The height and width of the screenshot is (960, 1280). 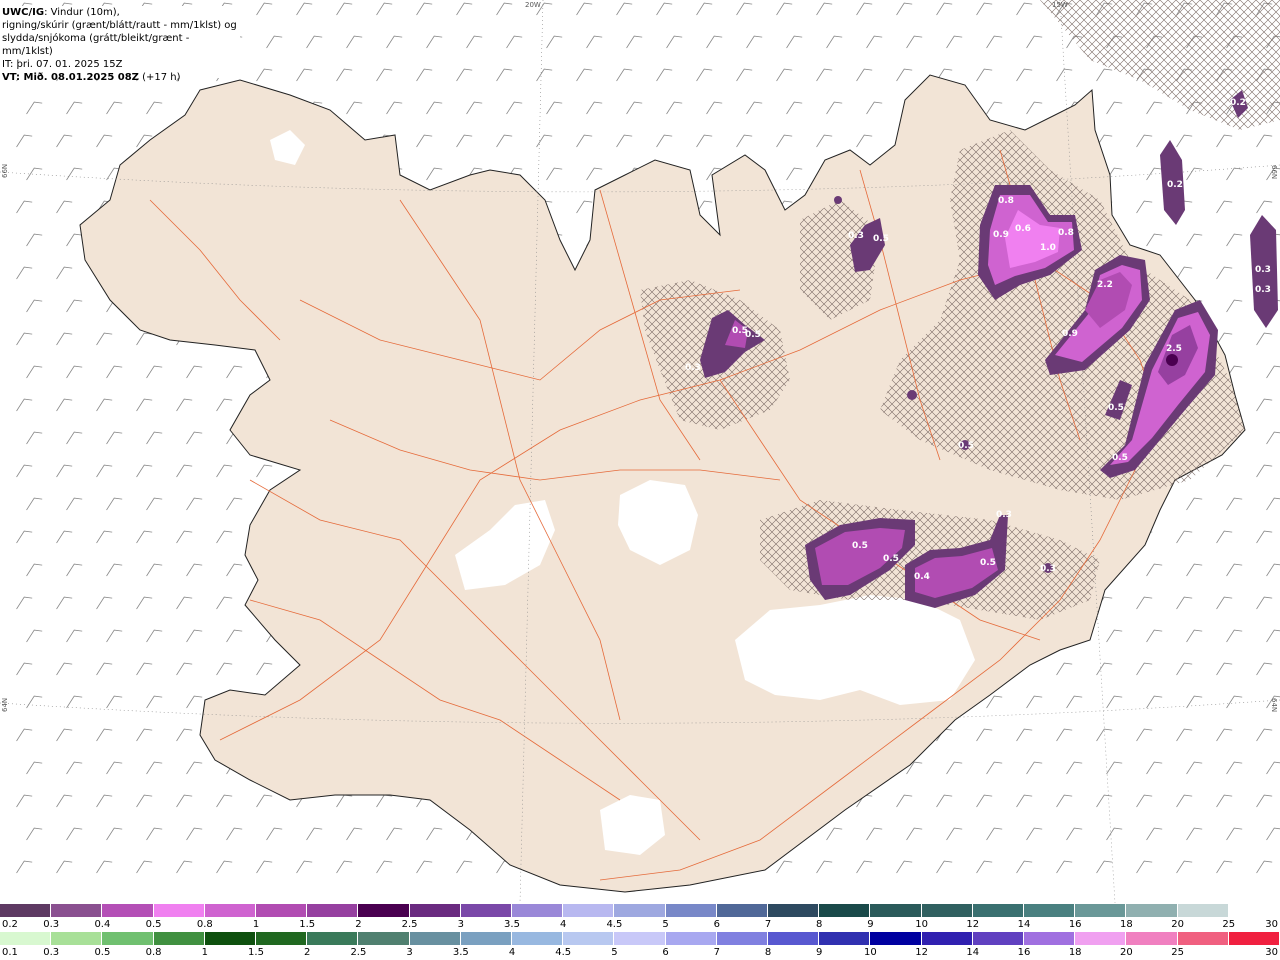 What do you see at coordinates (1023, 229) in the screenshot?
I see `precip-label: 0.6` at bounding box center [1023, 229].